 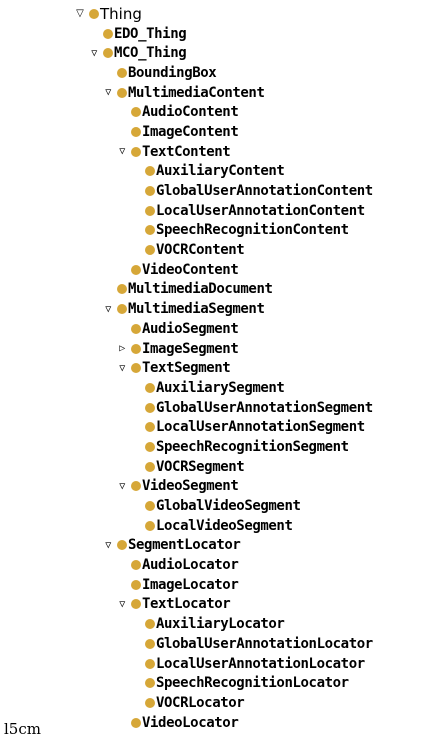 What do you see at coordinates (190, 565) in the screenshot?
I see `tree-node-label: AudioLocator` at bounding box center [190, 565].